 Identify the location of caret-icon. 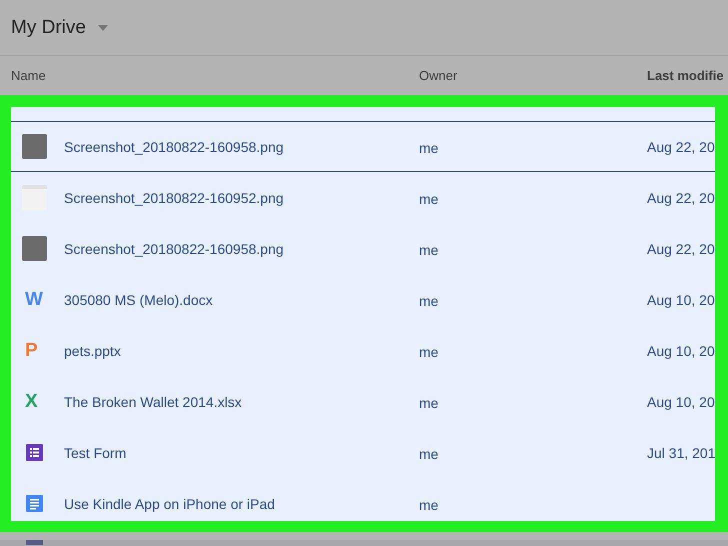
(103, 27).